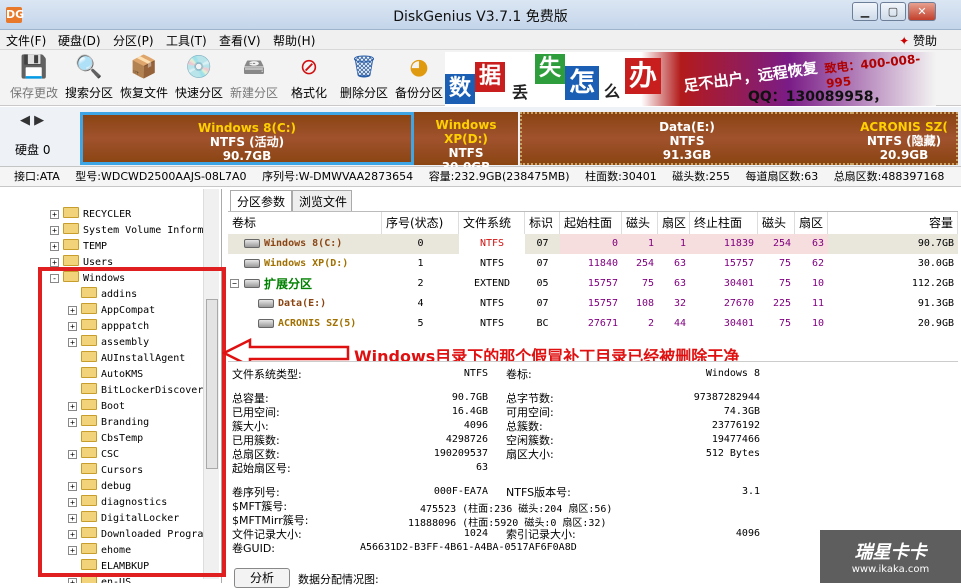  I want to click on backup-partition-button: ◕ 备份分区, so click(419, 78).